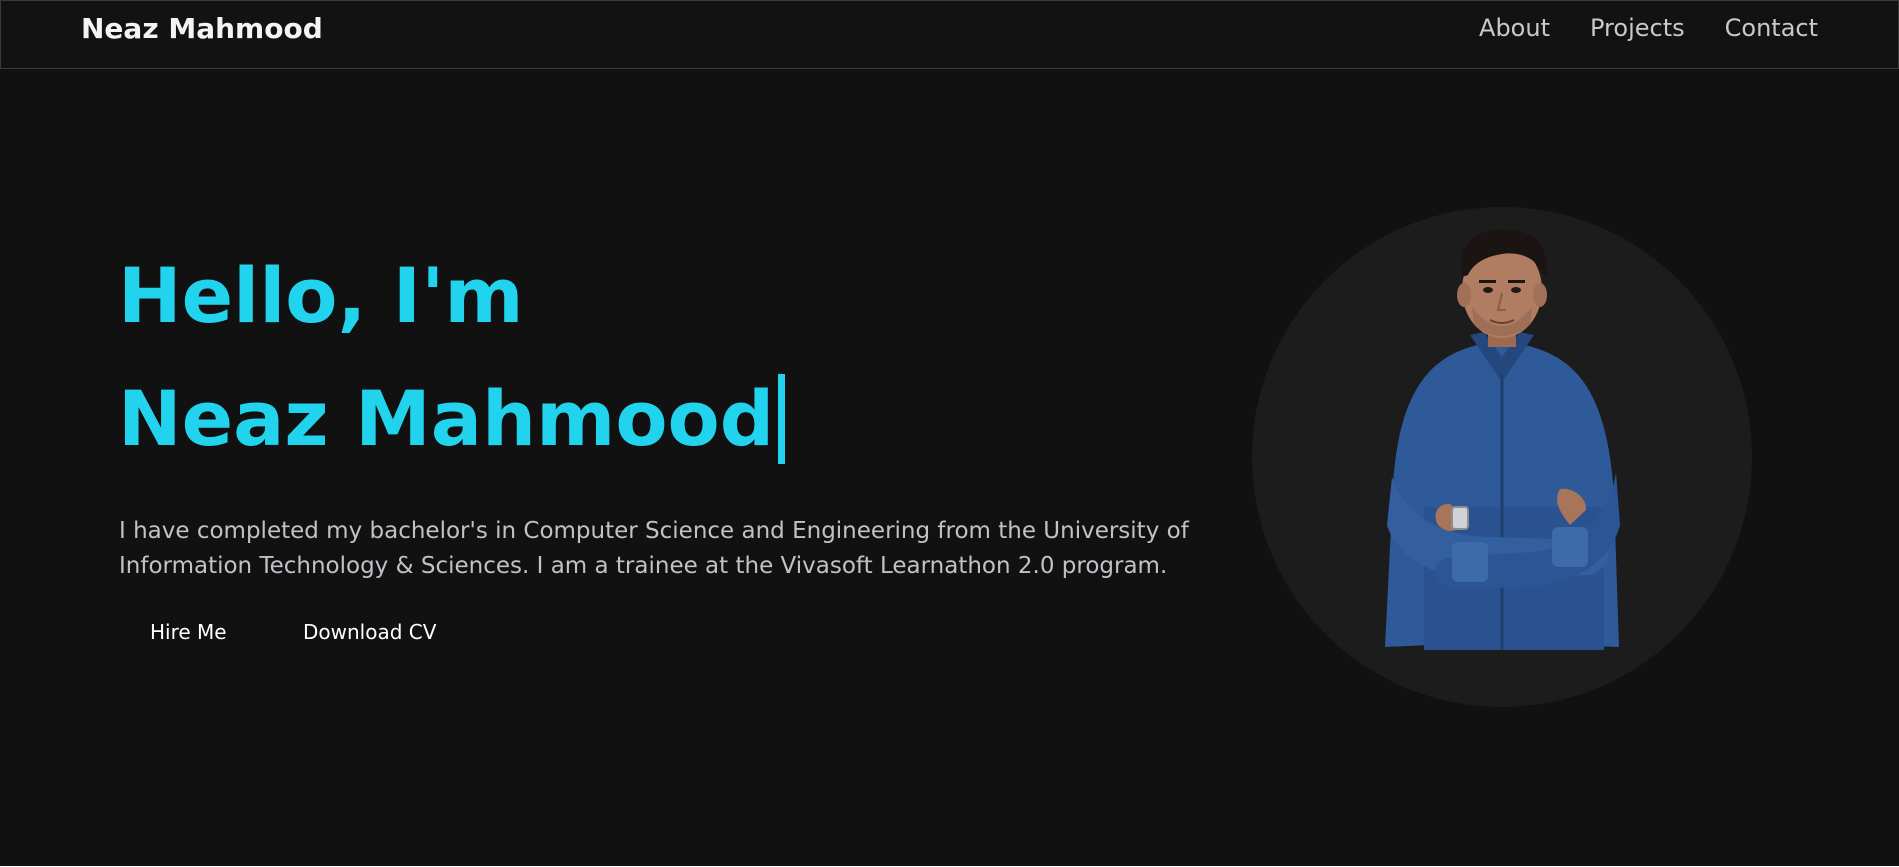  I want to click on brand-logo-link: Neaz Mahmood, so click(202, 28).